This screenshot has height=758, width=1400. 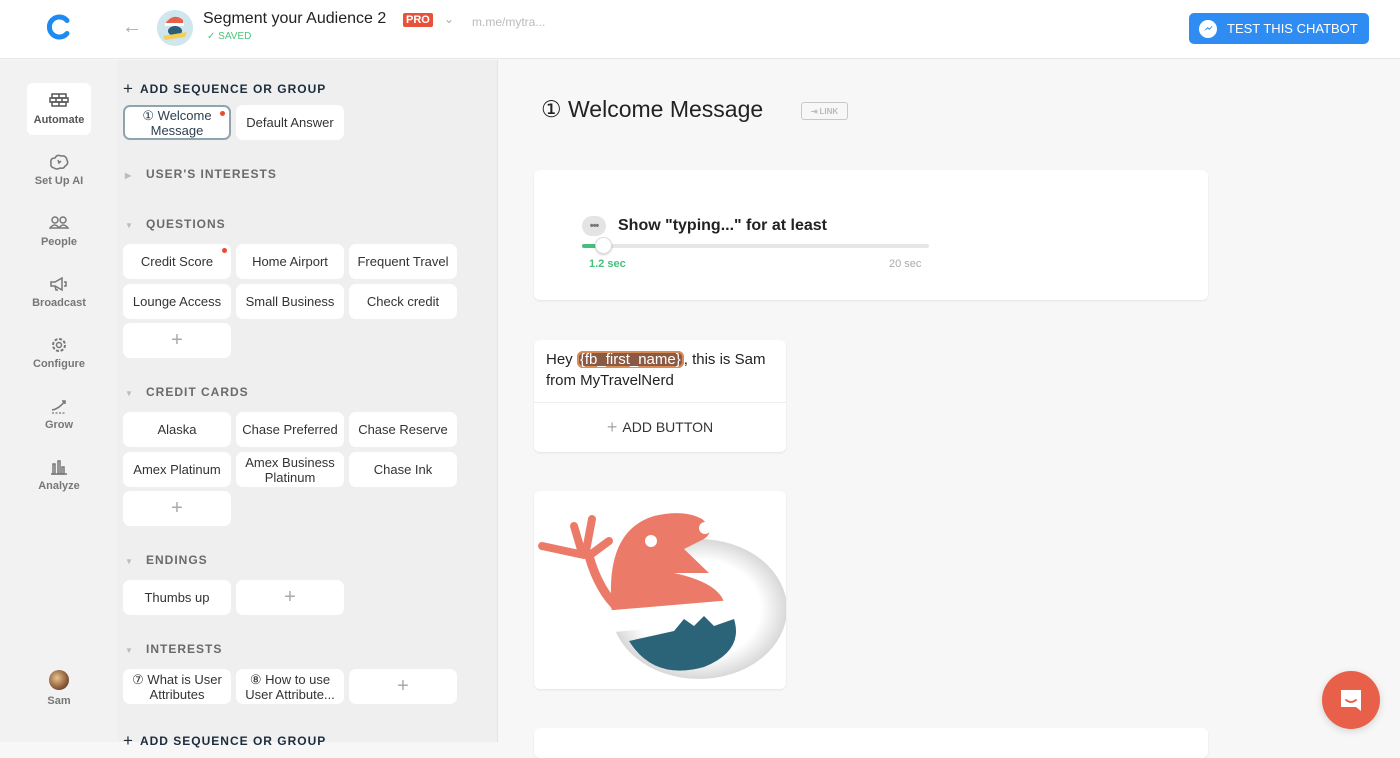 I want to click on section-users-interests: ▶ USER'S INTERESTS, so click(x=201, y=174).